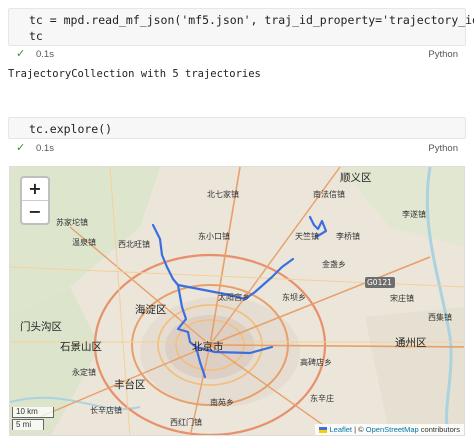 Image resolution: width=474 pixels, height=443 pixels. Describe the element at coordinates (294, 297) in the screenshot. I see `map-label: 东坝乡` at that location.